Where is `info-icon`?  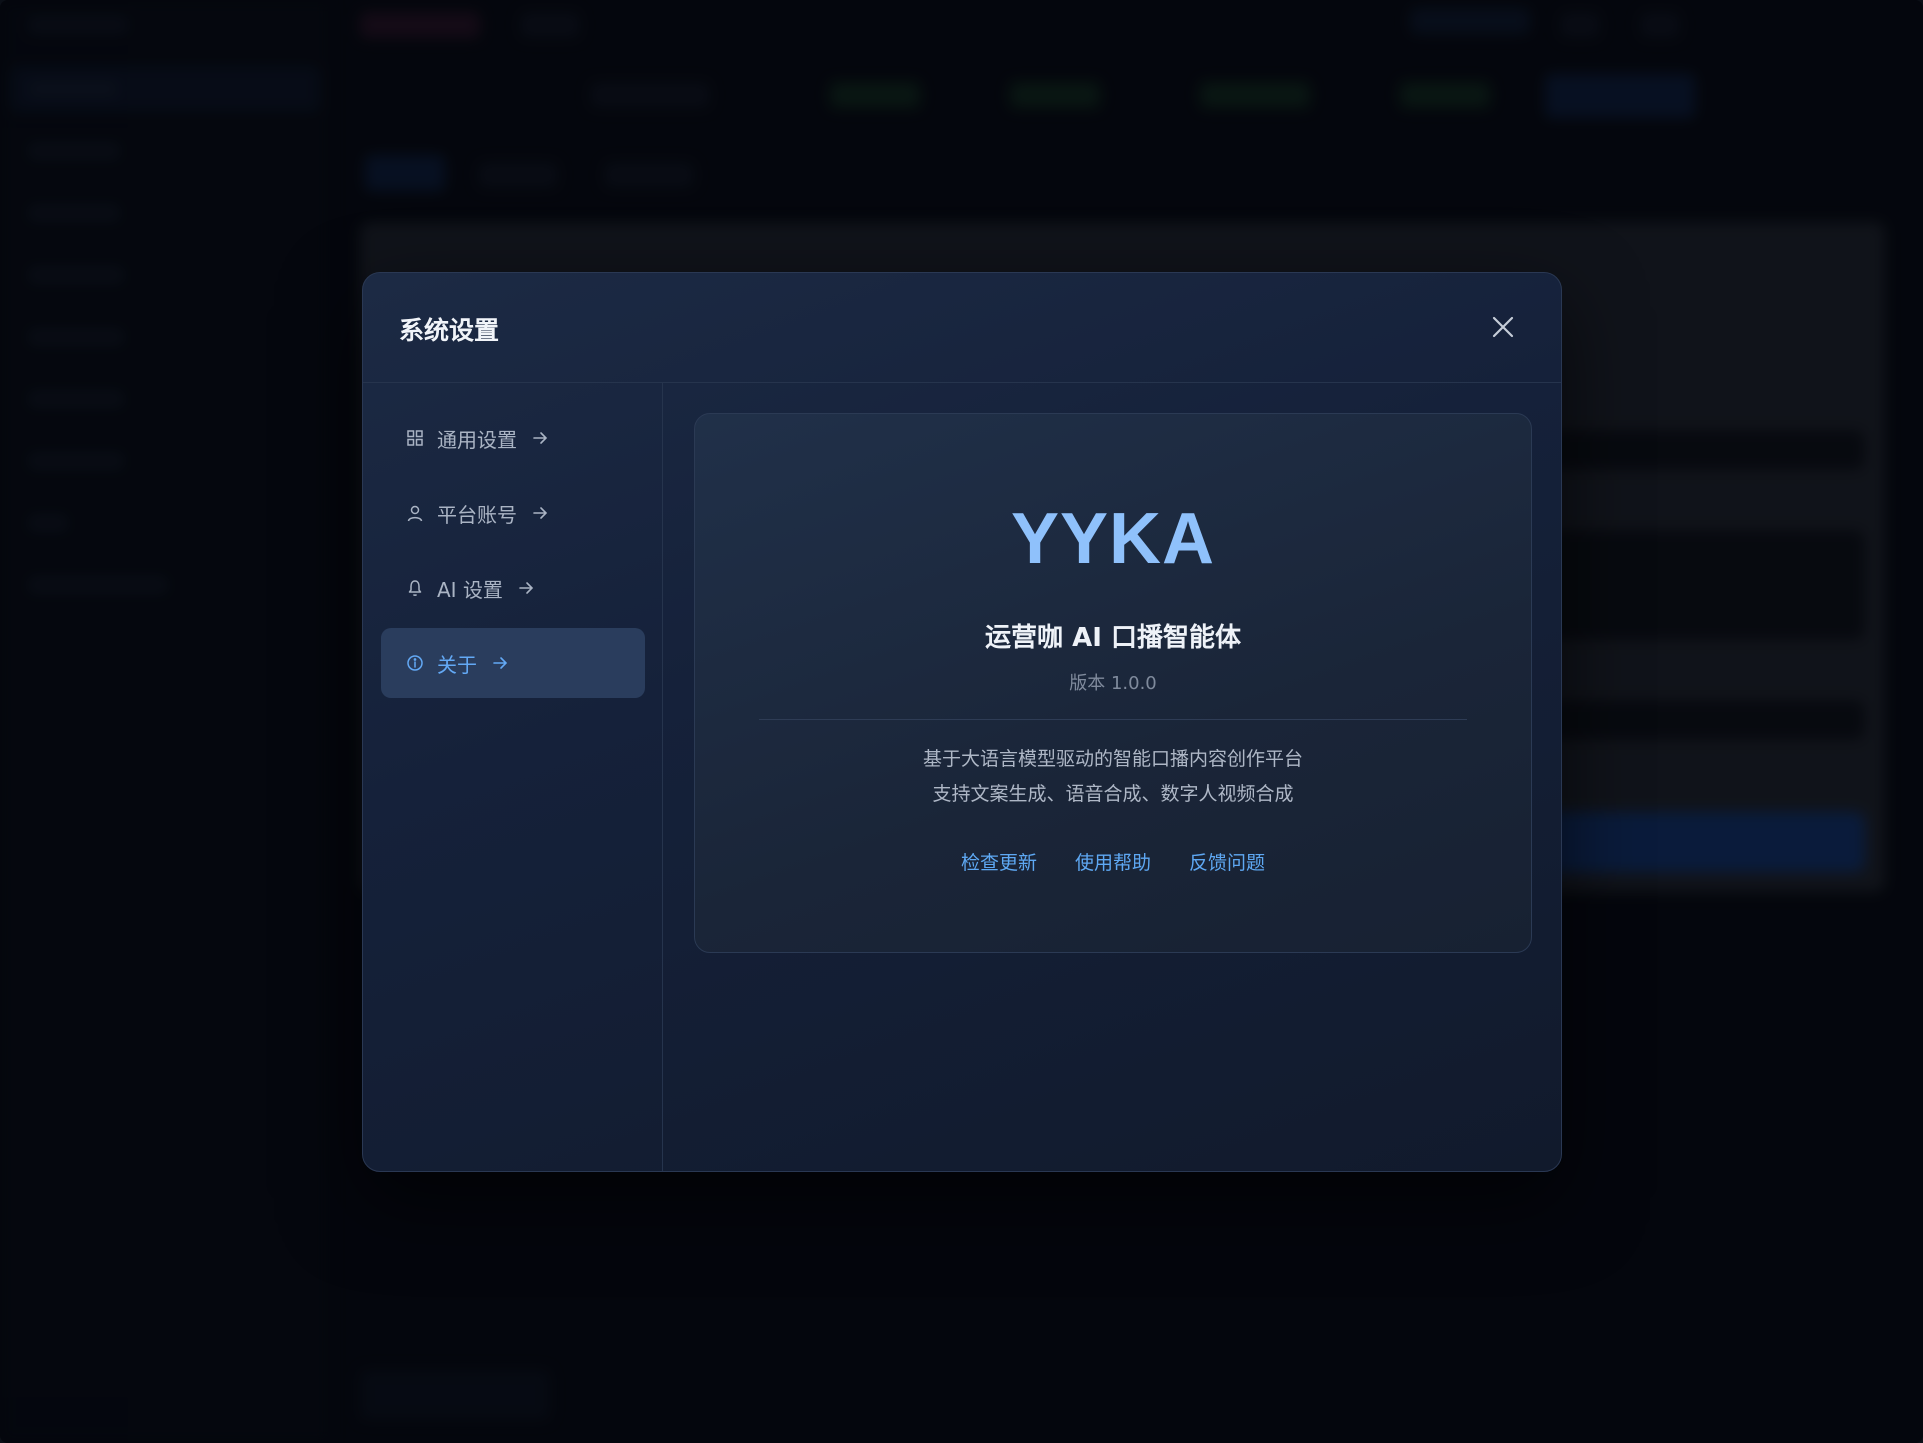
info-icon is located at coordinates (415, 663).